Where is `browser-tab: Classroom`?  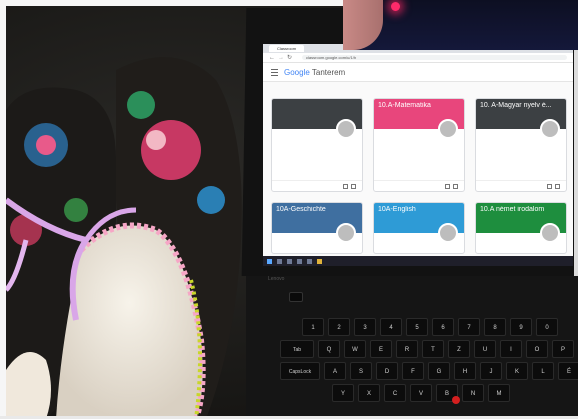 browser-tab: Classroom is located at coordinates (287, 48).